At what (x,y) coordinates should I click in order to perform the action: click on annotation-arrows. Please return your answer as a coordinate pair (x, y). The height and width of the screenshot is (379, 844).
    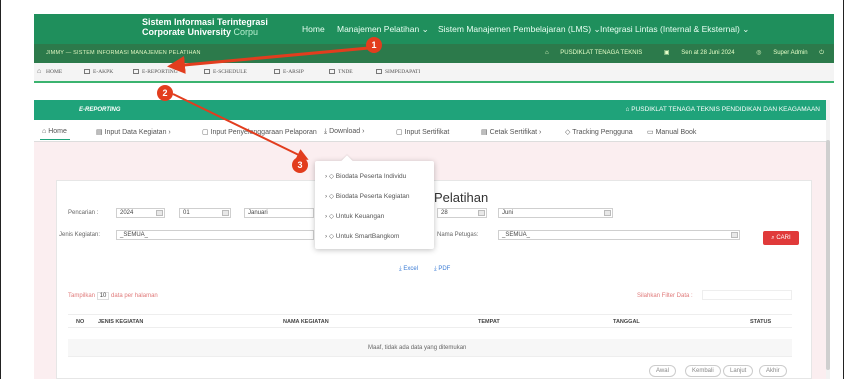
    Looking at the image, I should click on (268, 103).